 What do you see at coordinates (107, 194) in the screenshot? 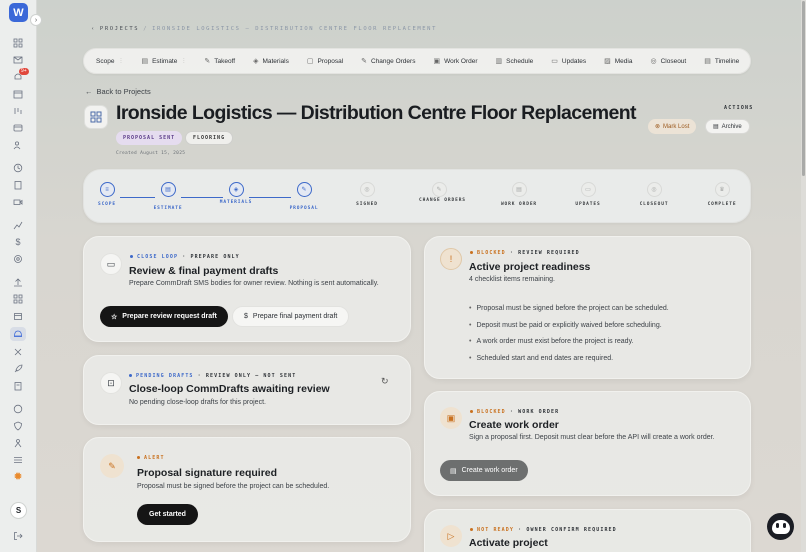
I see `step-scope: ≡ SCOPE` at bounding box center [107, 194].